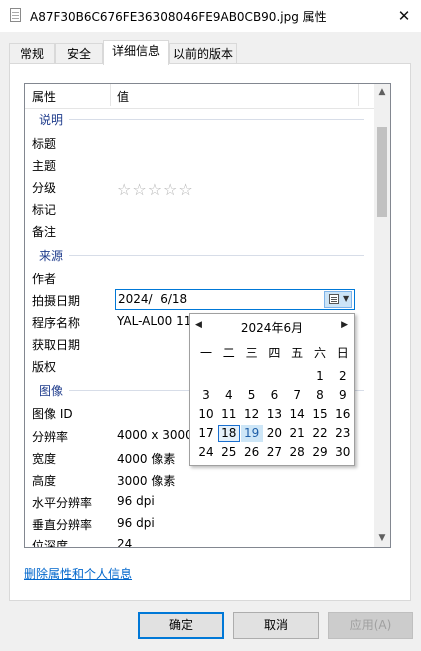 The height and width of the screenshot is (651, 421). What do you see at coordinates (197, 118) in the screenshot?
I see `section-description: 说明` at bounding box center [197, 118].